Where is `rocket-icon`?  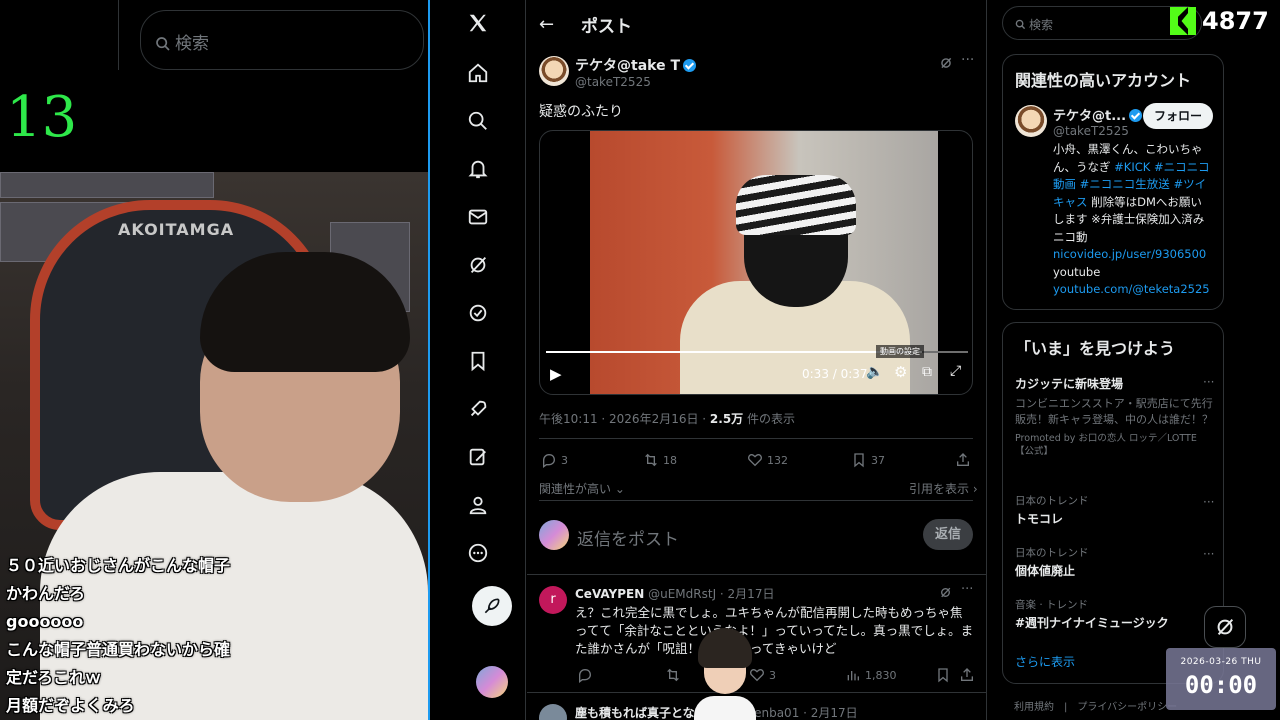 rocket-icon is located at coordinates (478, 409).